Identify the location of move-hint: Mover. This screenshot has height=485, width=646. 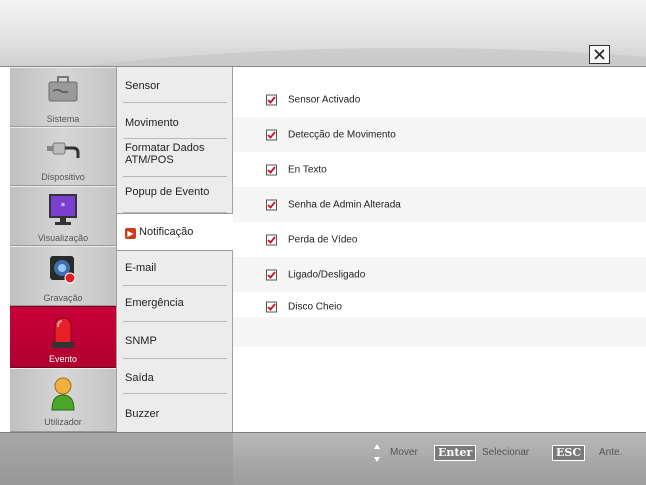
(404, 452).